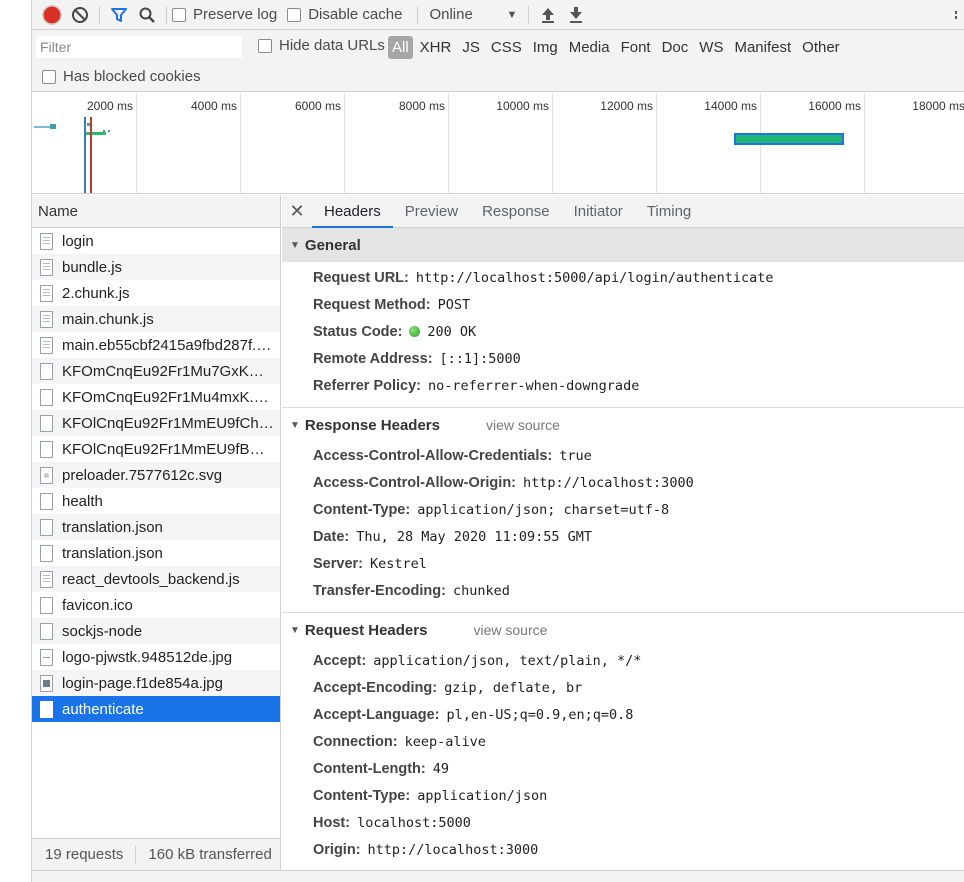 The width and height of the screenshot is (964, 882). What do you see at coordinates (156, 319) in the screenshot?
I see `request-row: main.chunk.js` at bounding box center [156, 319].